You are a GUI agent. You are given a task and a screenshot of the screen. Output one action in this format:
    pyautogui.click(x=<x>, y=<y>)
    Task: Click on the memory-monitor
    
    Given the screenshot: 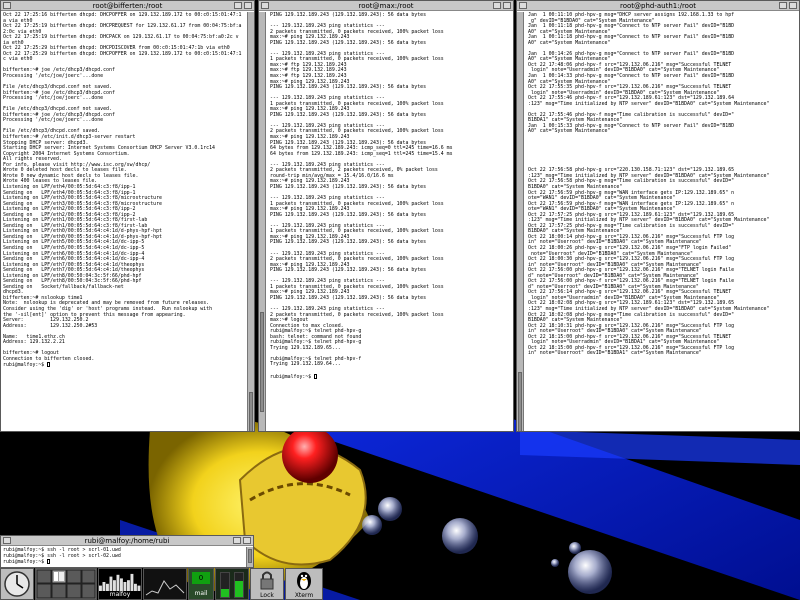 What is the action you would take?
    pyautogui.click(x=232, y=584)
    